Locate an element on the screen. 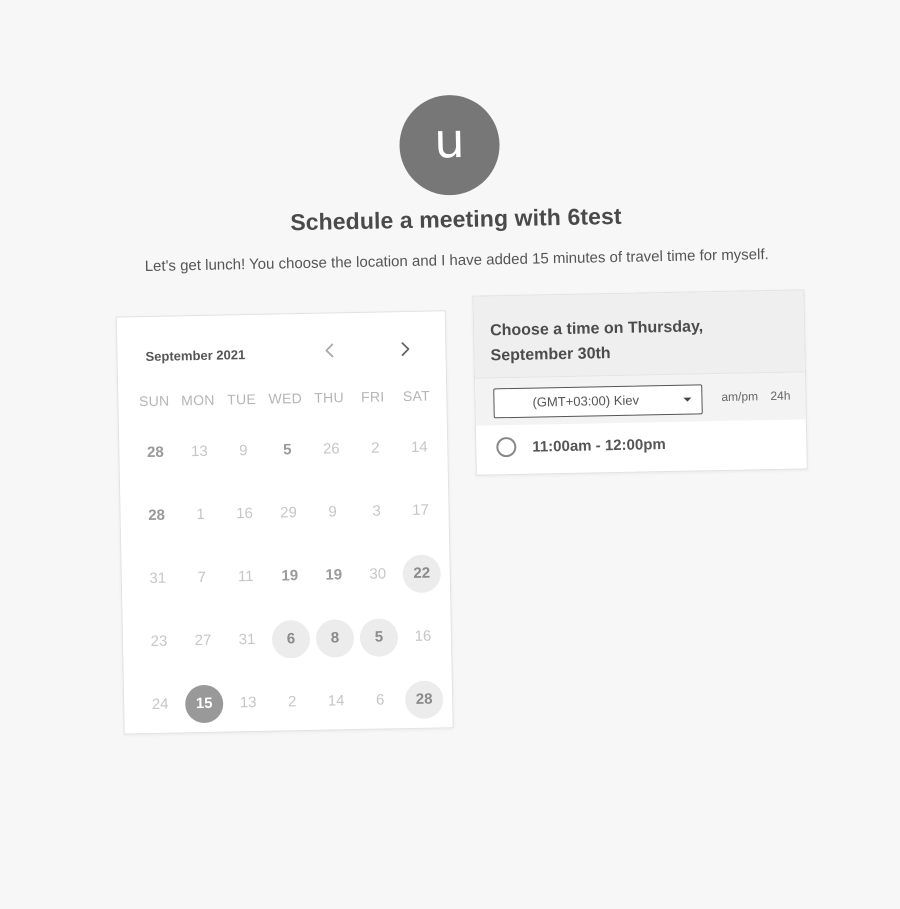 Image resolution: width=900 pixels, height=909 pixels. calendar-day-available: 28 is located at coordinates (424, 699).